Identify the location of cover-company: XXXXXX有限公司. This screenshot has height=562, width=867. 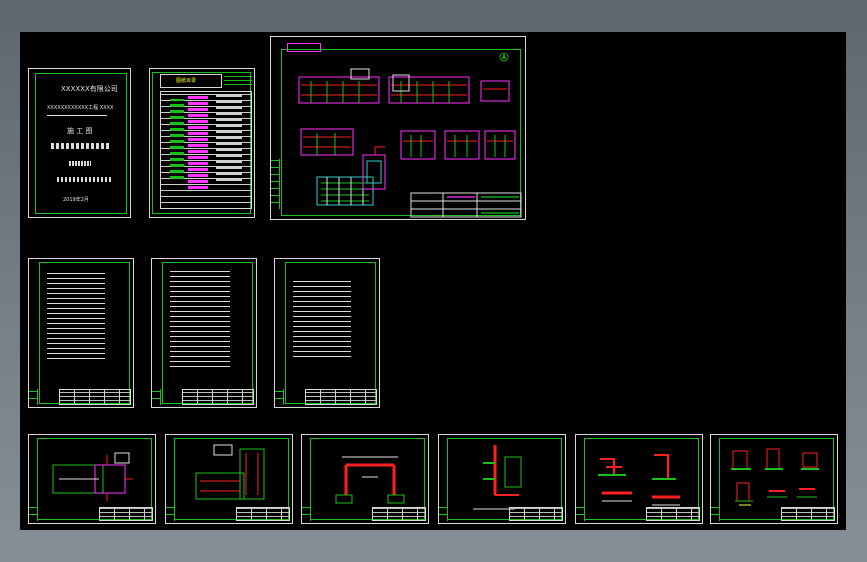
(89, 89).